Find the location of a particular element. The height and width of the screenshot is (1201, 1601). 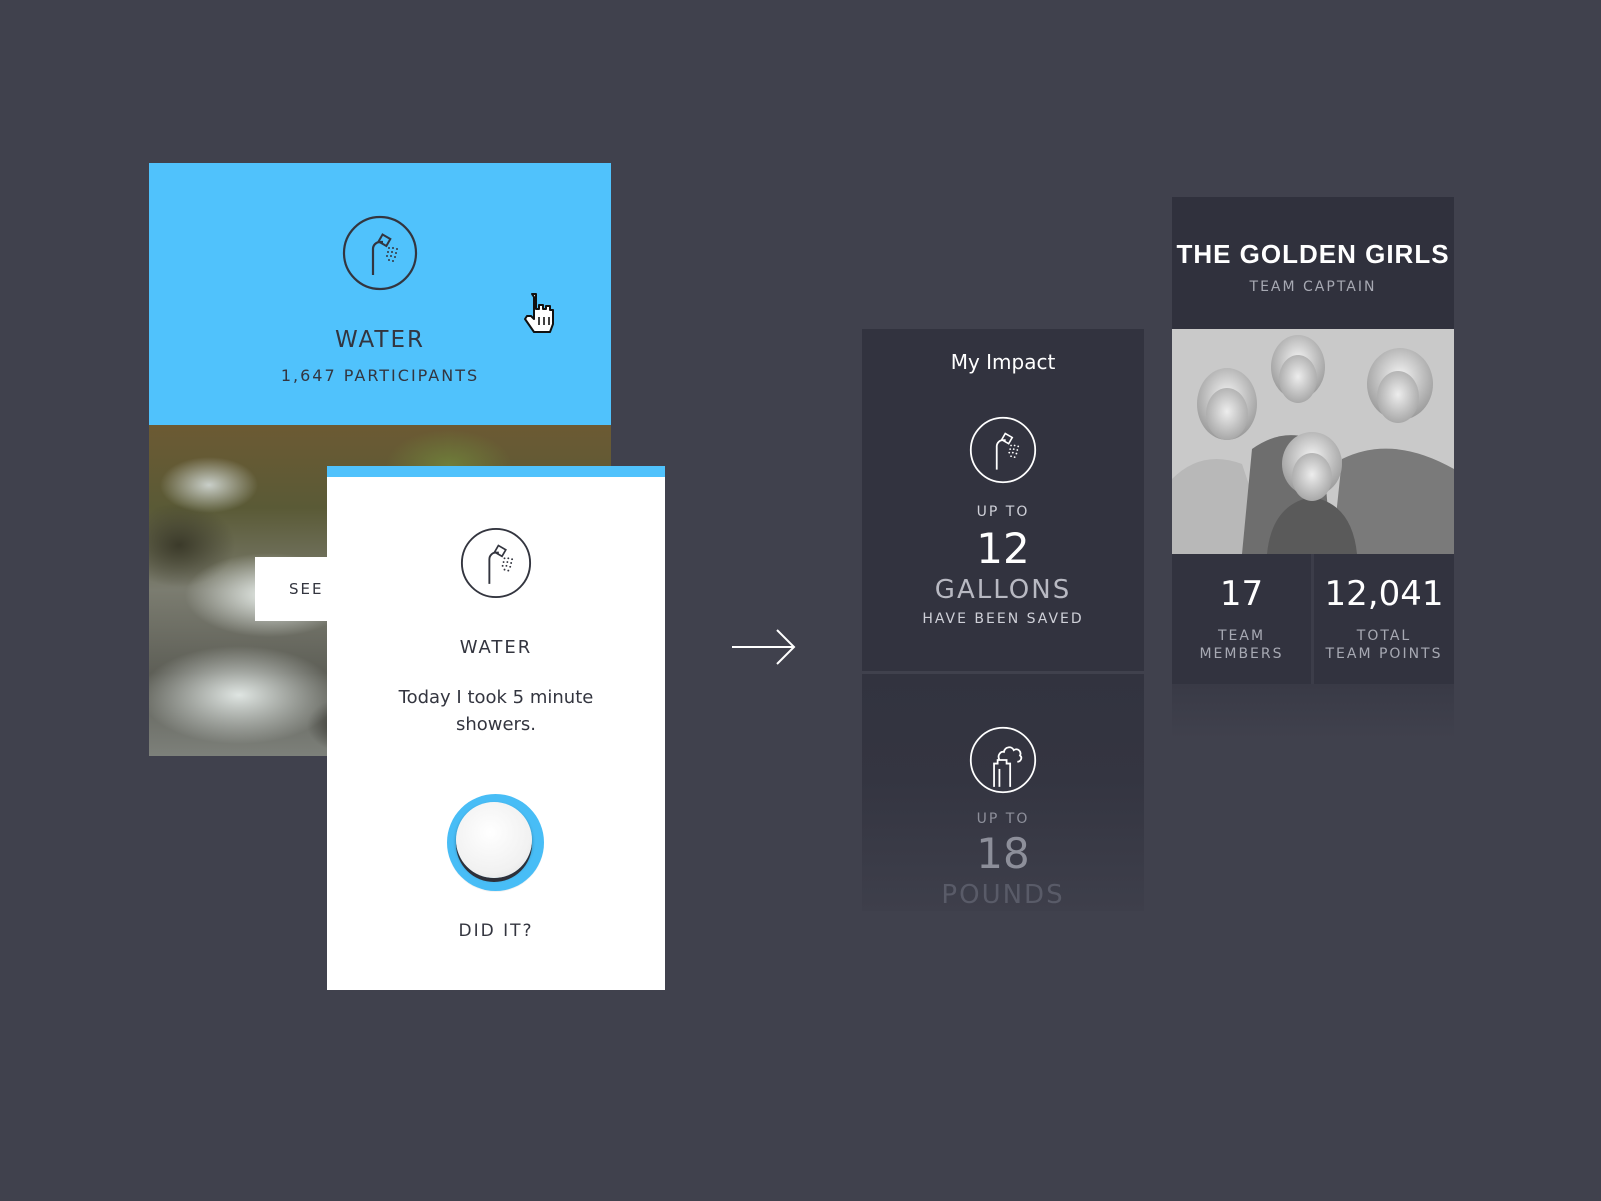

stat-label-line: TEAM POINTS is located at coordinates (1384, 654).